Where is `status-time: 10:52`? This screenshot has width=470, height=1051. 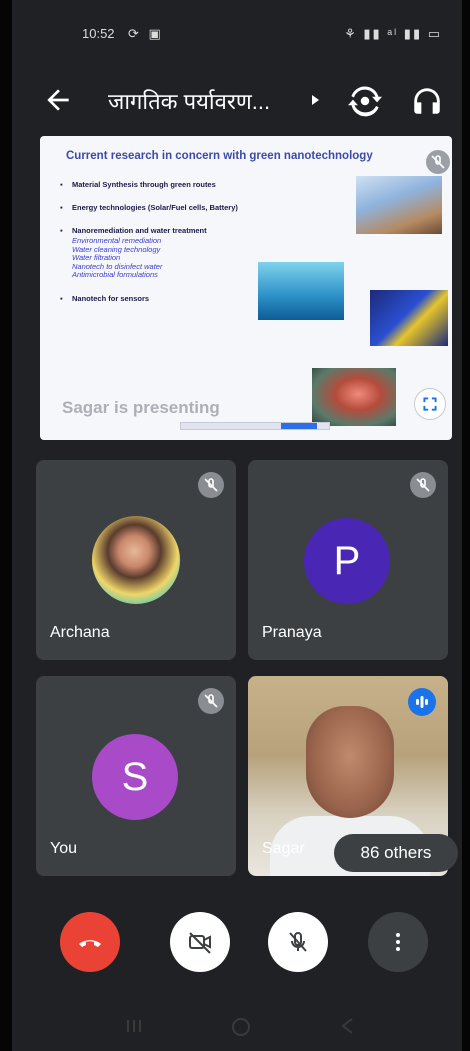
status-time: 10:52 is located at coordinates (98, 33).